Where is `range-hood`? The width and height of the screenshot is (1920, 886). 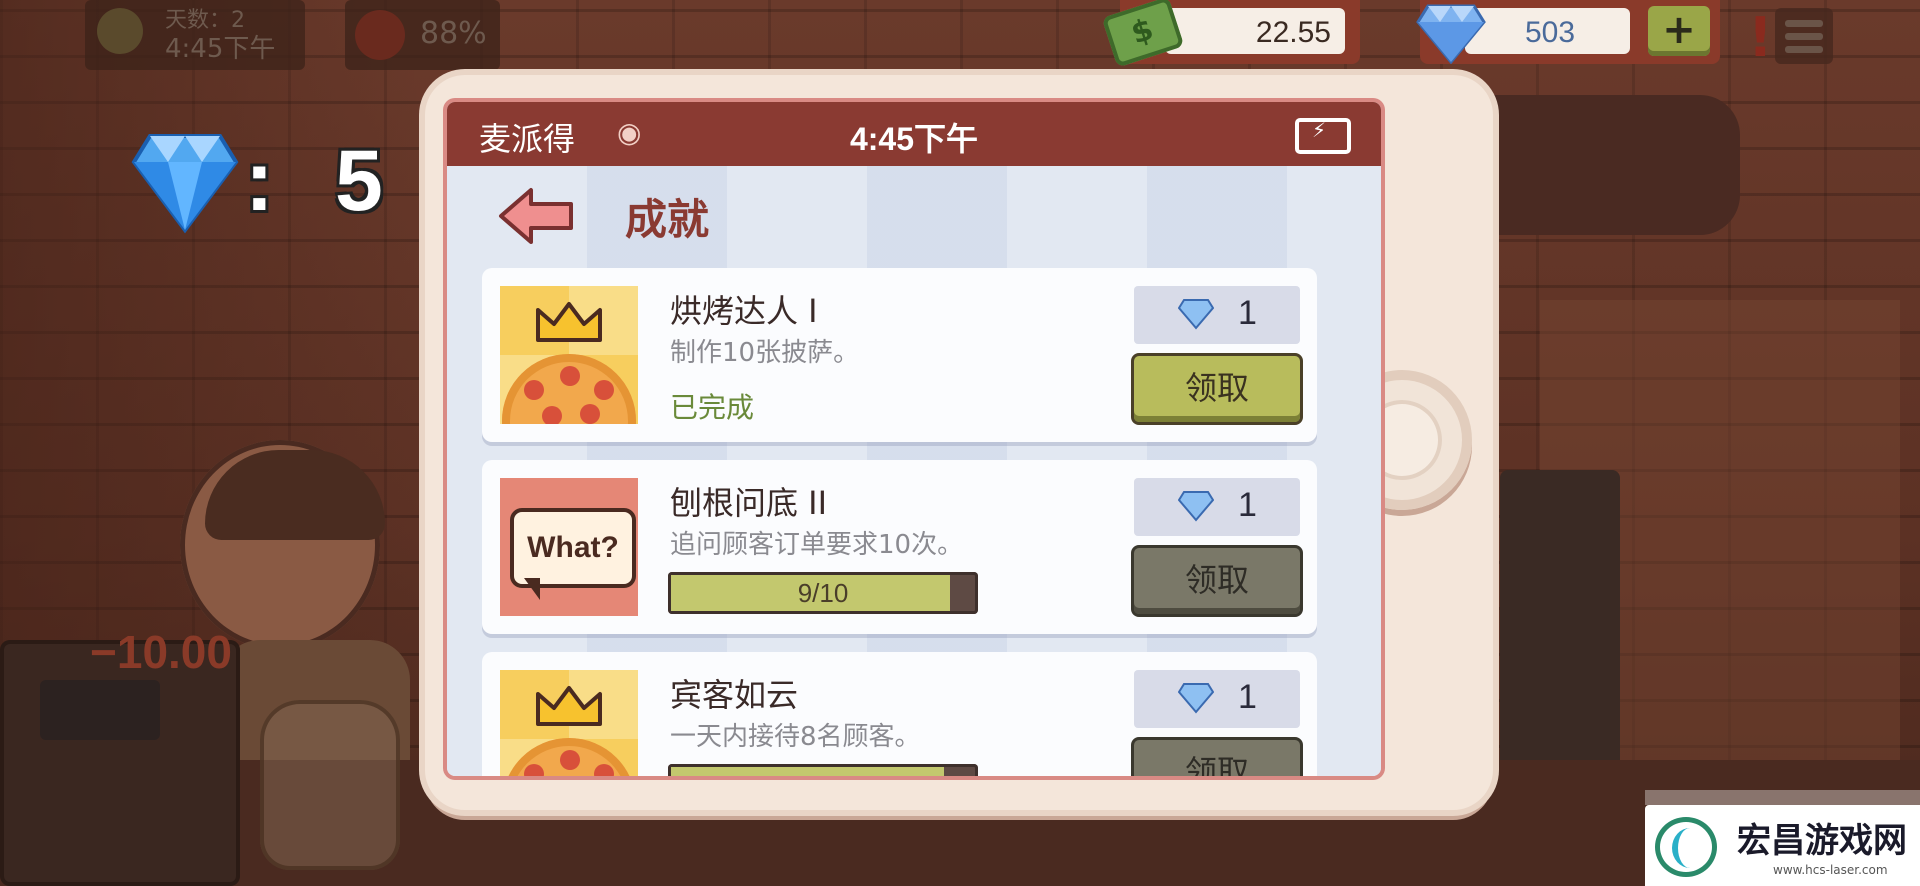
range-hood is located at coordinates (1595, 165).